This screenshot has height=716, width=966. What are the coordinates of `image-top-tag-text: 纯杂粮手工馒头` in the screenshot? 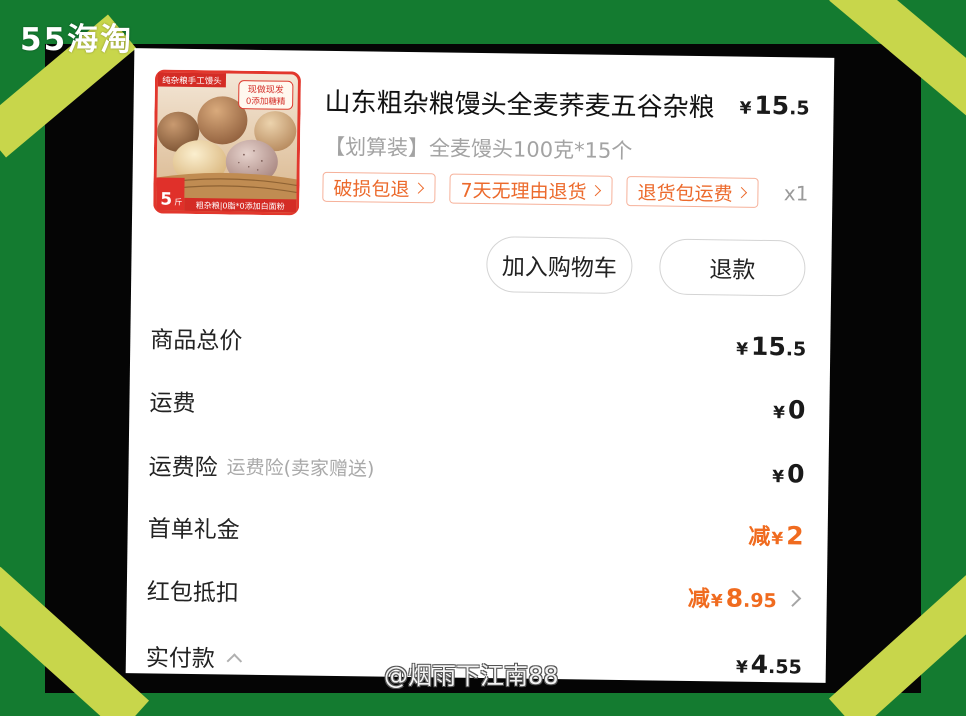 It's located at (192, 81).